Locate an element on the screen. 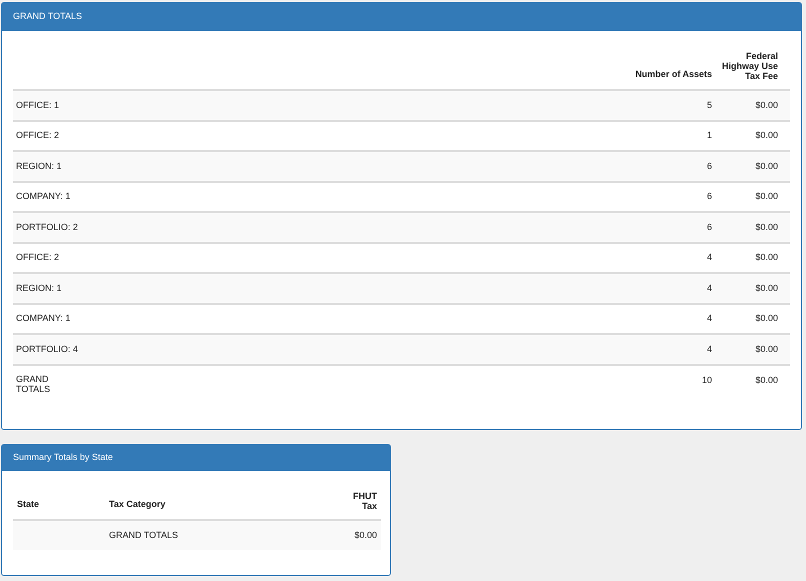 Image resolution: width=806 pixels, height=581 pixels. column-header: Tax Category is located at coordinates (137, 504).